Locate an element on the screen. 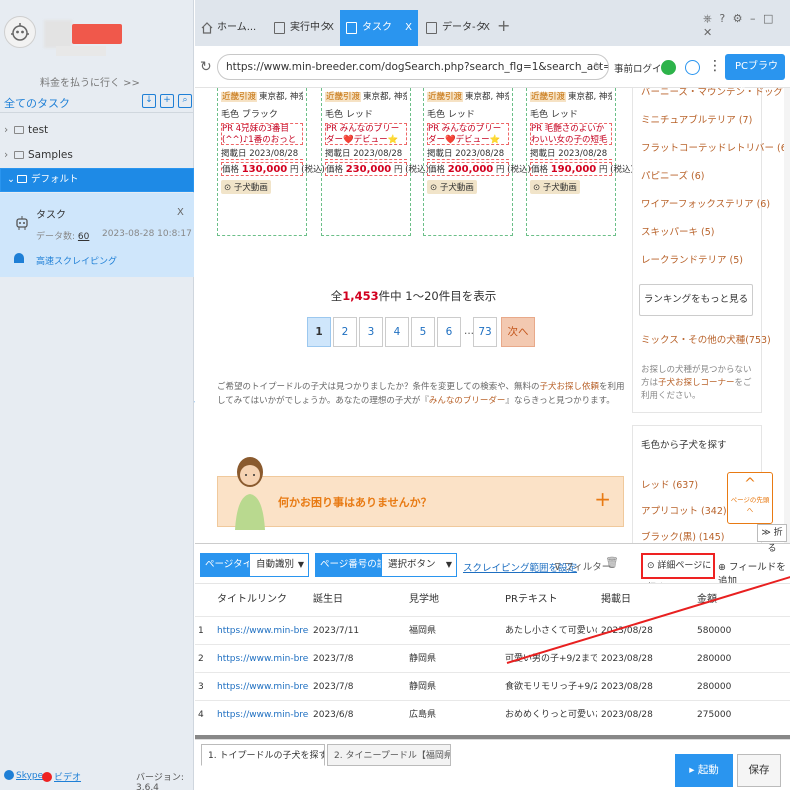  search-corner-link: 子犬お探しコーナー is located at coordinates (696, 383).